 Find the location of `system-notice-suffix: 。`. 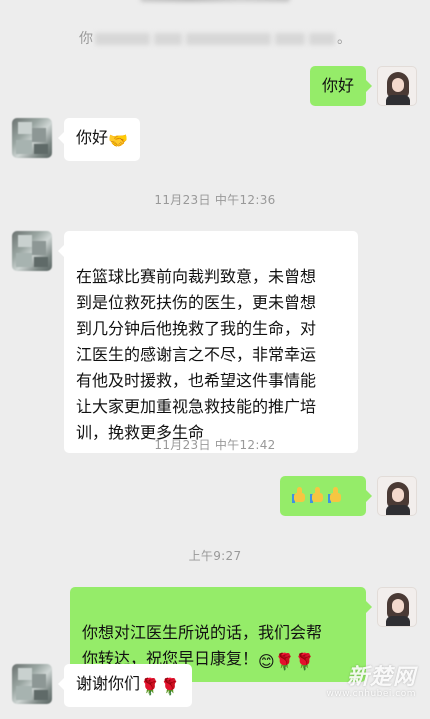

system-notice-suffix: 。 is located at coordinates (344, 39).